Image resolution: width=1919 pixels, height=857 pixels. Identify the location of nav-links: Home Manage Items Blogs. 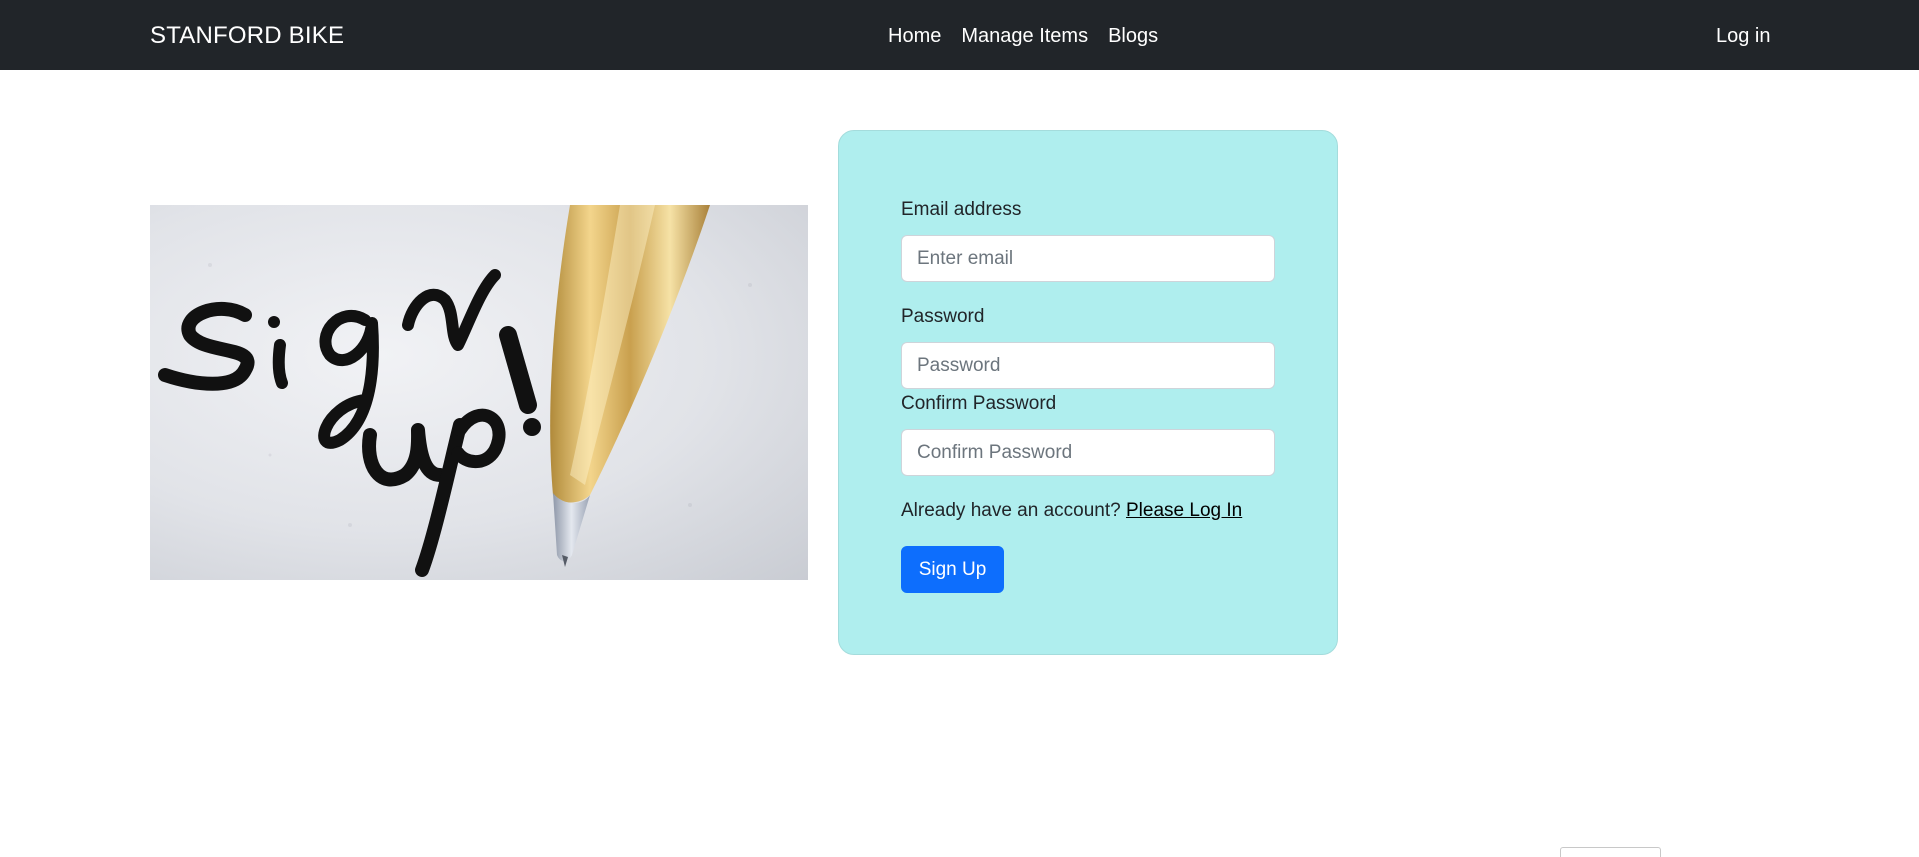
(1023, 36).